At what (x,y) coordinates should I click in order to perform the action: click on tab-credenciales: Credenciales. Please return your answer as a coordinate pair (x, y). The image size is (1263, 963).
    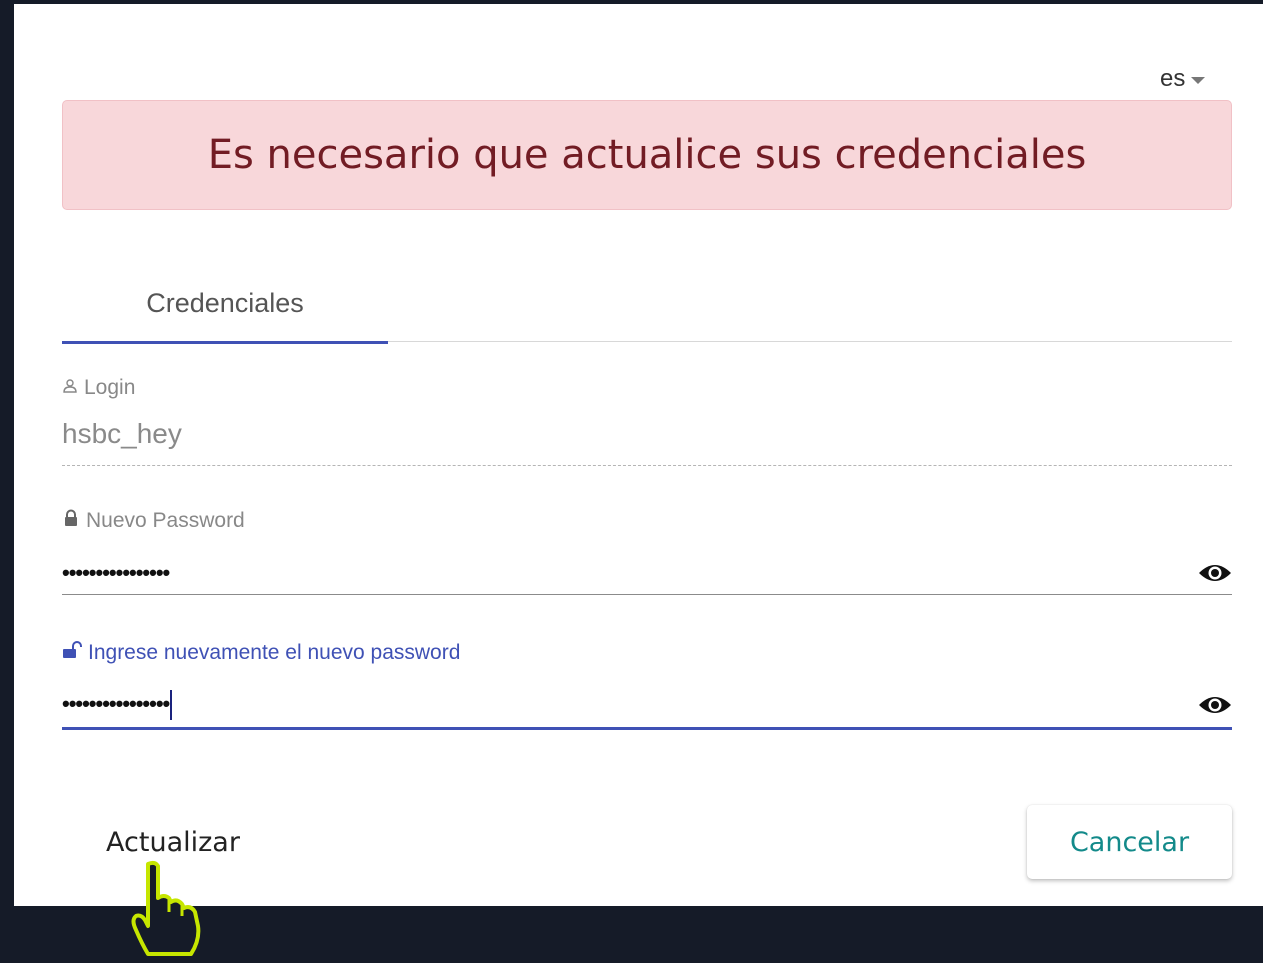
    Looking at the image, I should click on (225, 304).